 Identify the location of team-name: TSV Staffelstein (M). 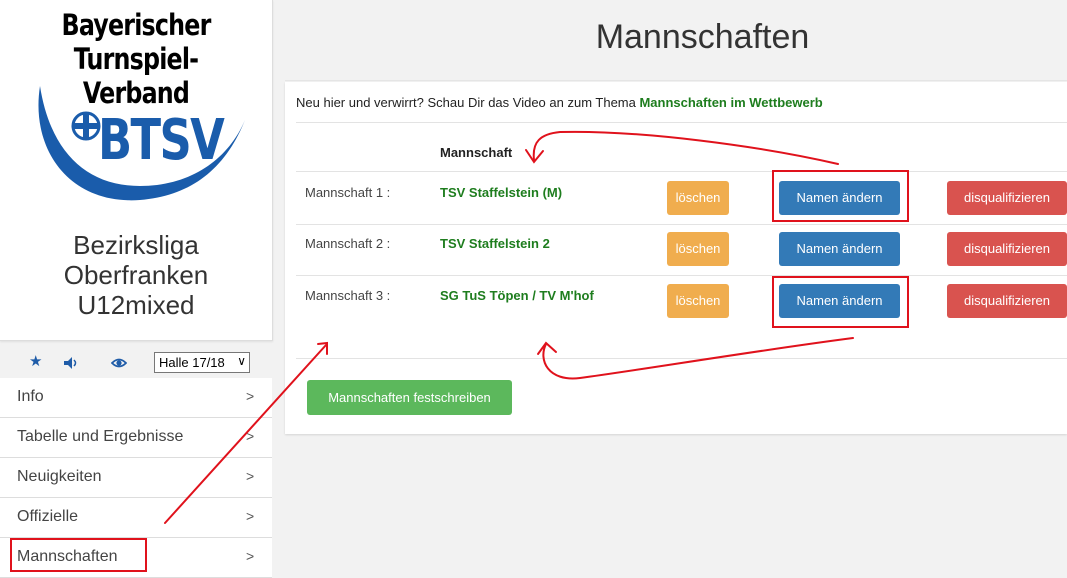
(501, 192).